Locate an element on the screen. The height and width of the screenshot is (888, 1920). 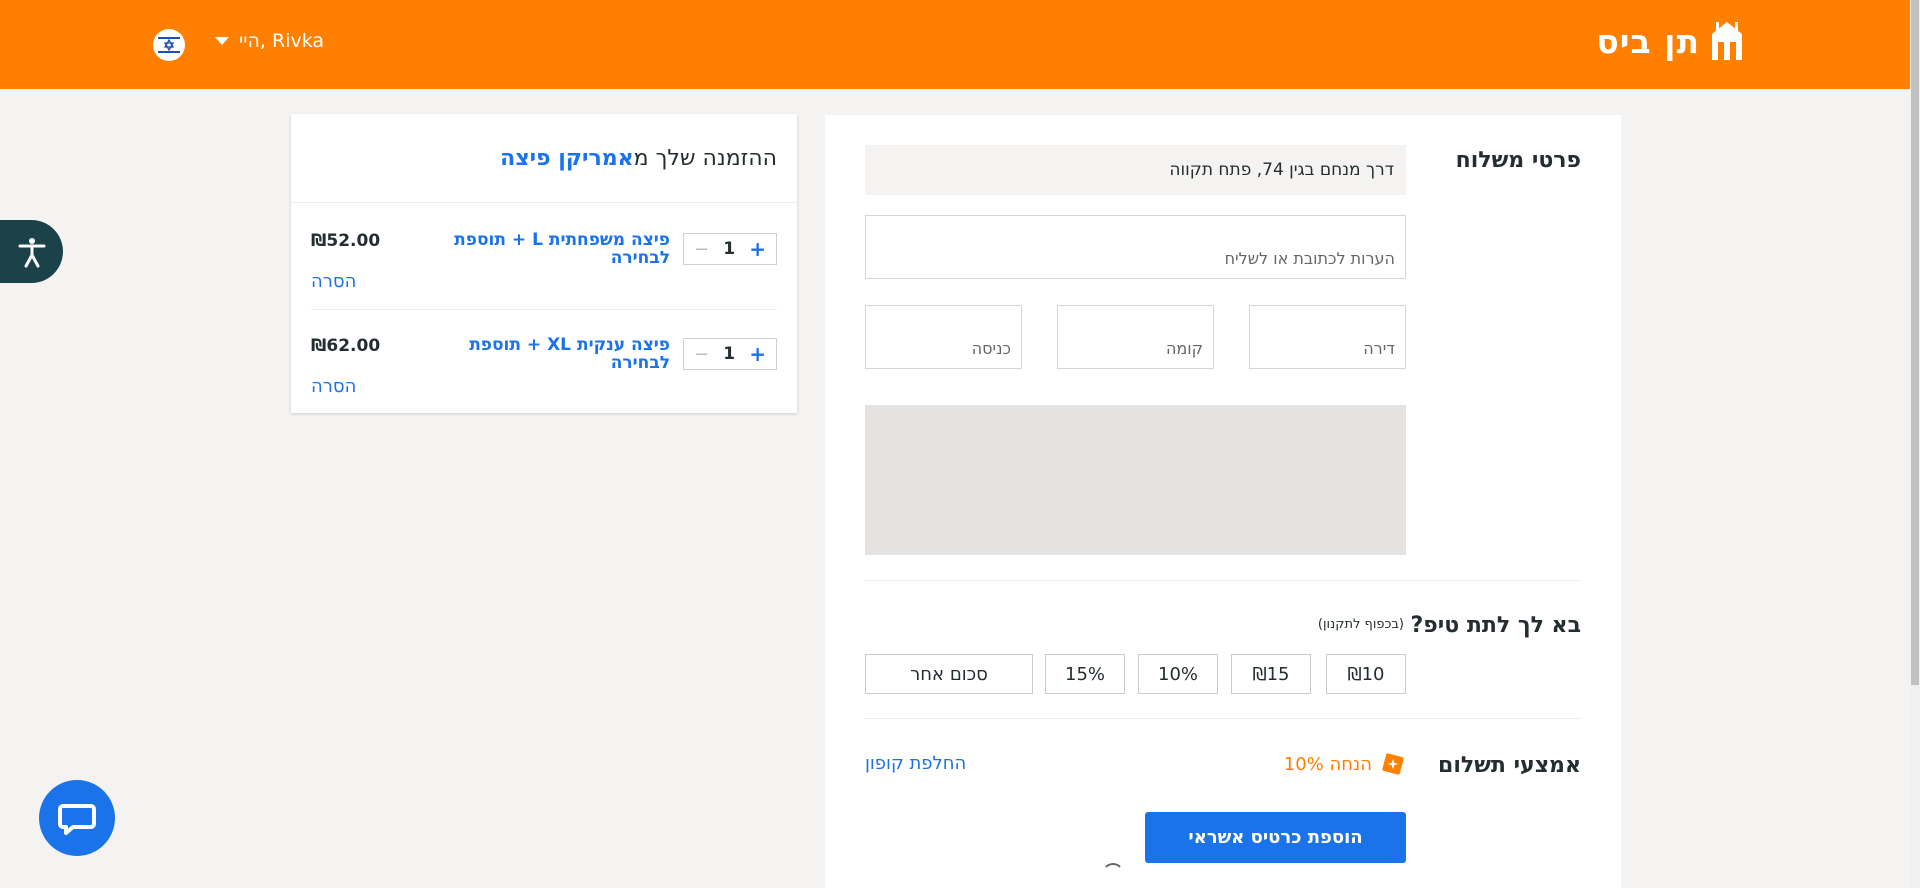
tip-option-custom: סכום אחר is located at coordinates (949, 674).